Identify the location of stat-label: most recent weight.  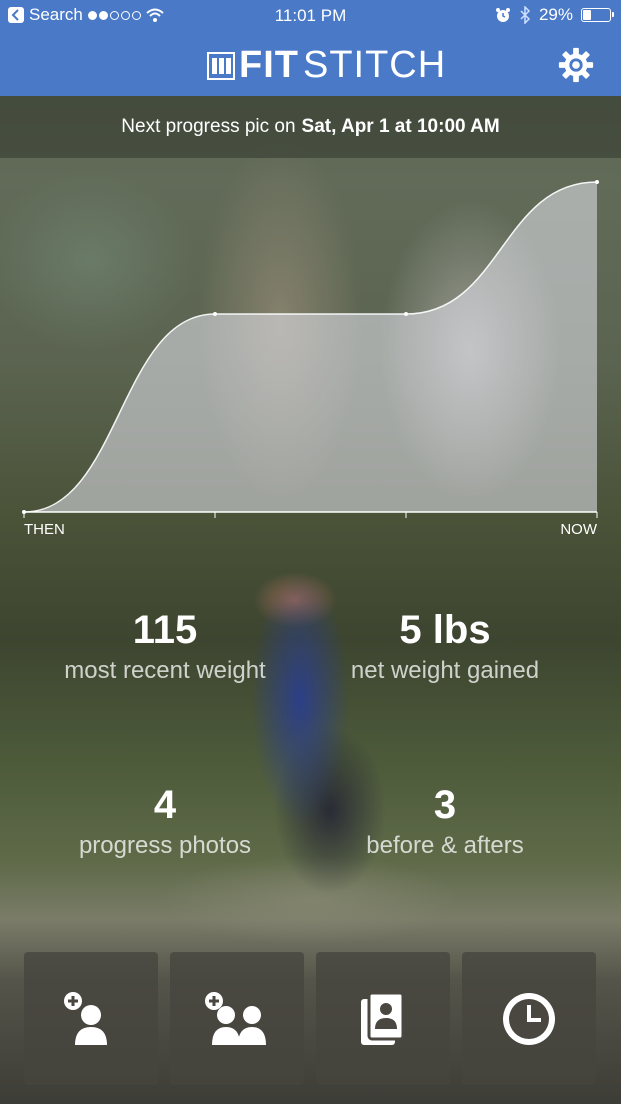
(165, 670).